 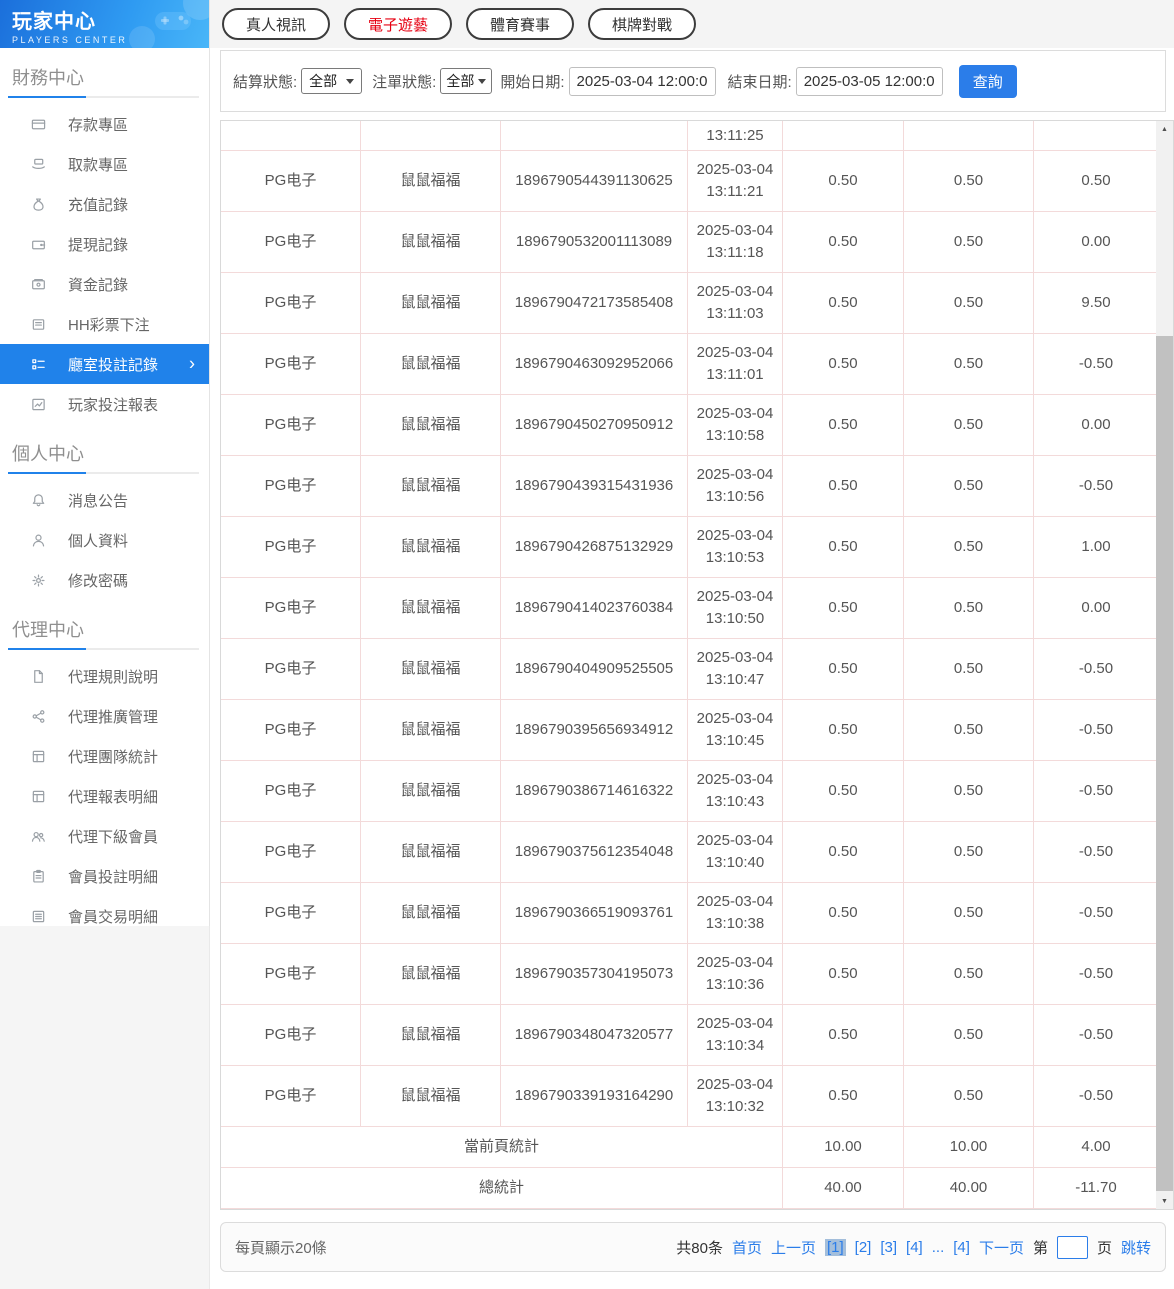 I want to click on sidebar-item: 會員投註明細, so click(x=104, y=876).